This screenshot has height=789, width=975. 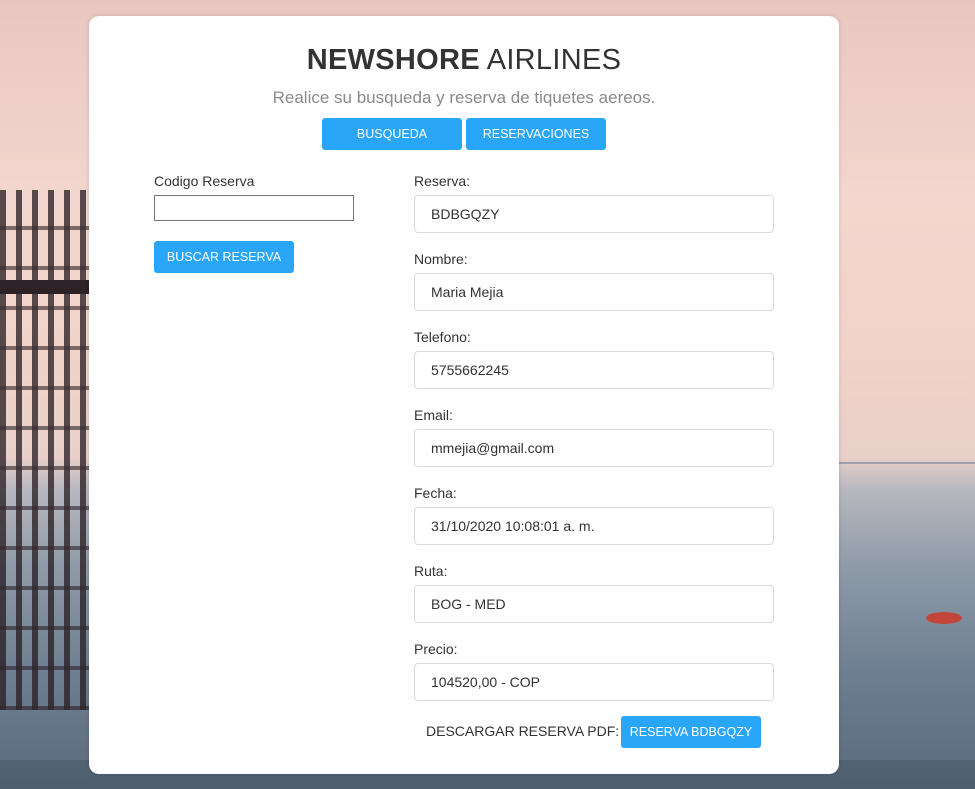 I want to click on nombre-label: Nombre:, so click(x=441, y=259).